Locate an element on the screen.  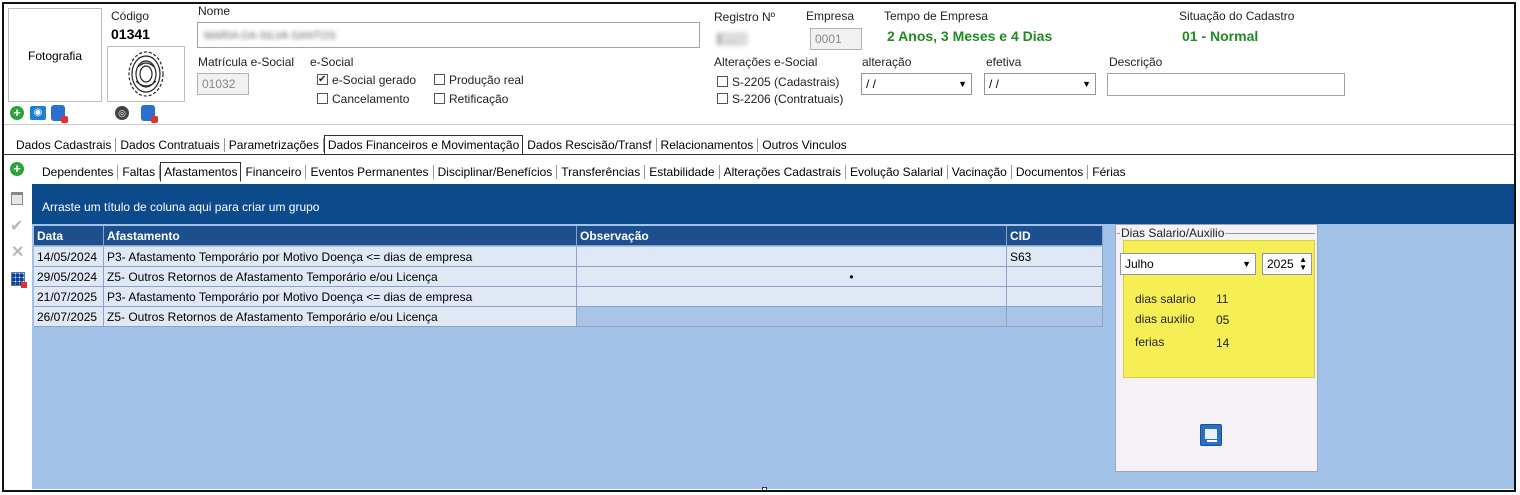
nome-field: MARIA DA SILVA SANTOS is located at coordinates (448, 35).